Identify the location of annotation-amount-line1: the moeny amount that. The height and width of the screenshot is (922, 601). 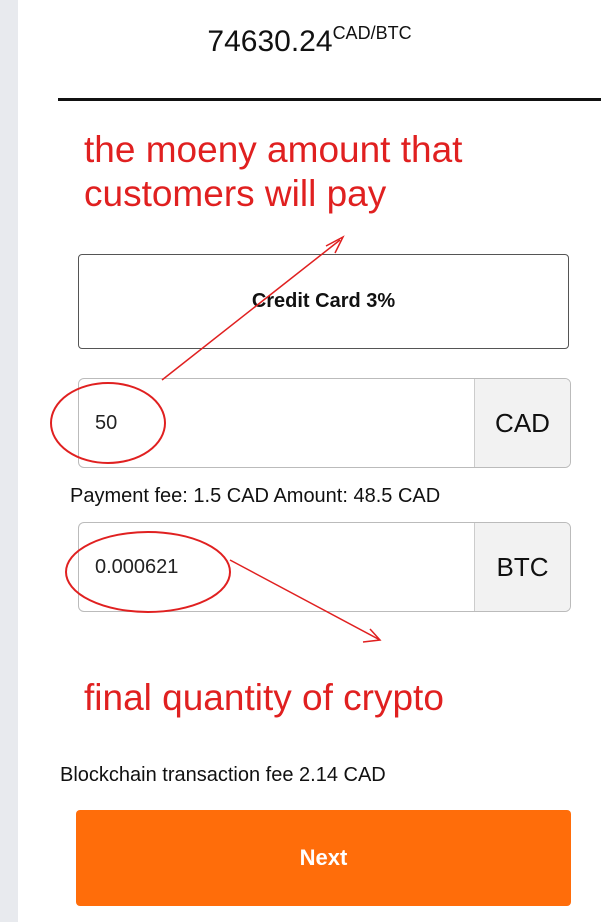
(273, 149).